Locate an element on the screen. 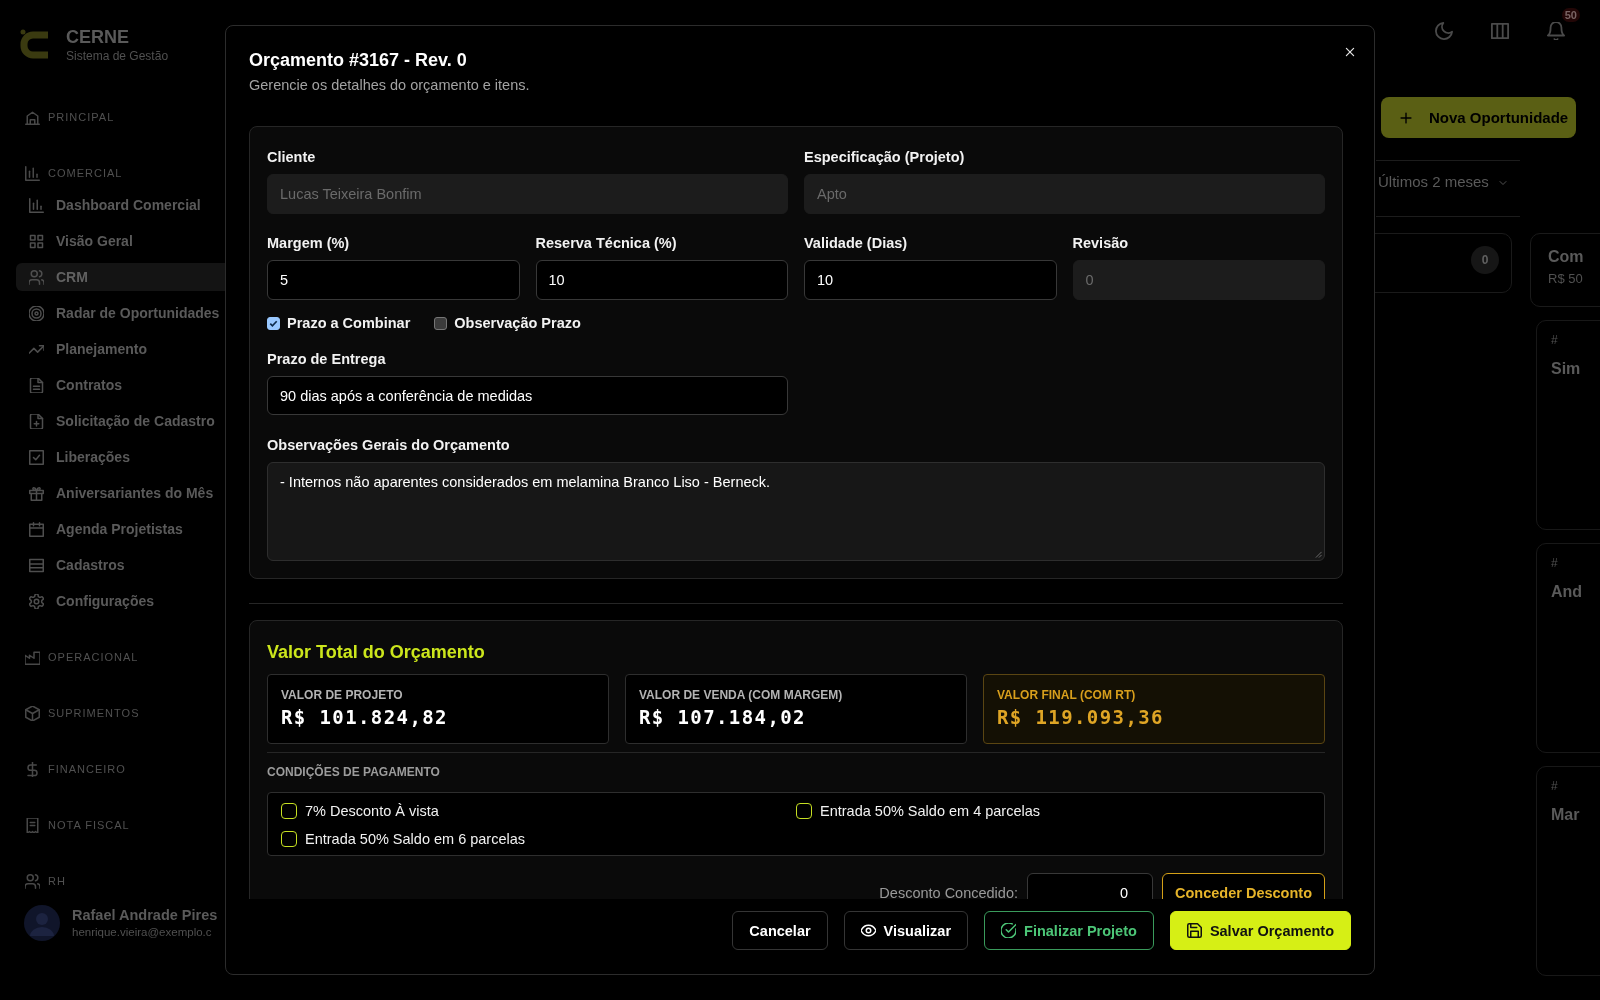  section-header: FINANCEIRO is located at coordinates (63, 769).